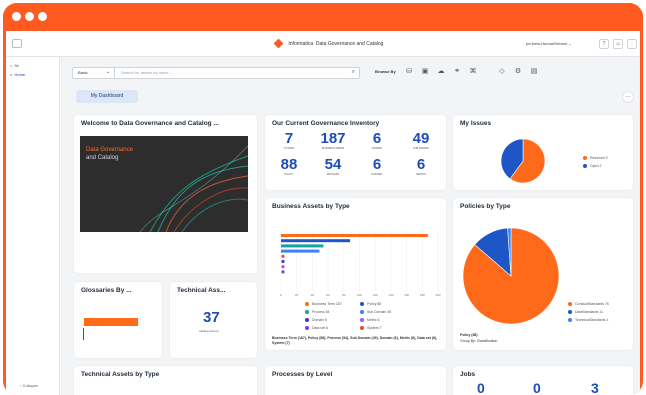  Describe the element at coordinates (211, 317) in the screenshot. I see `technical-assets-count-value: 37` at that location.